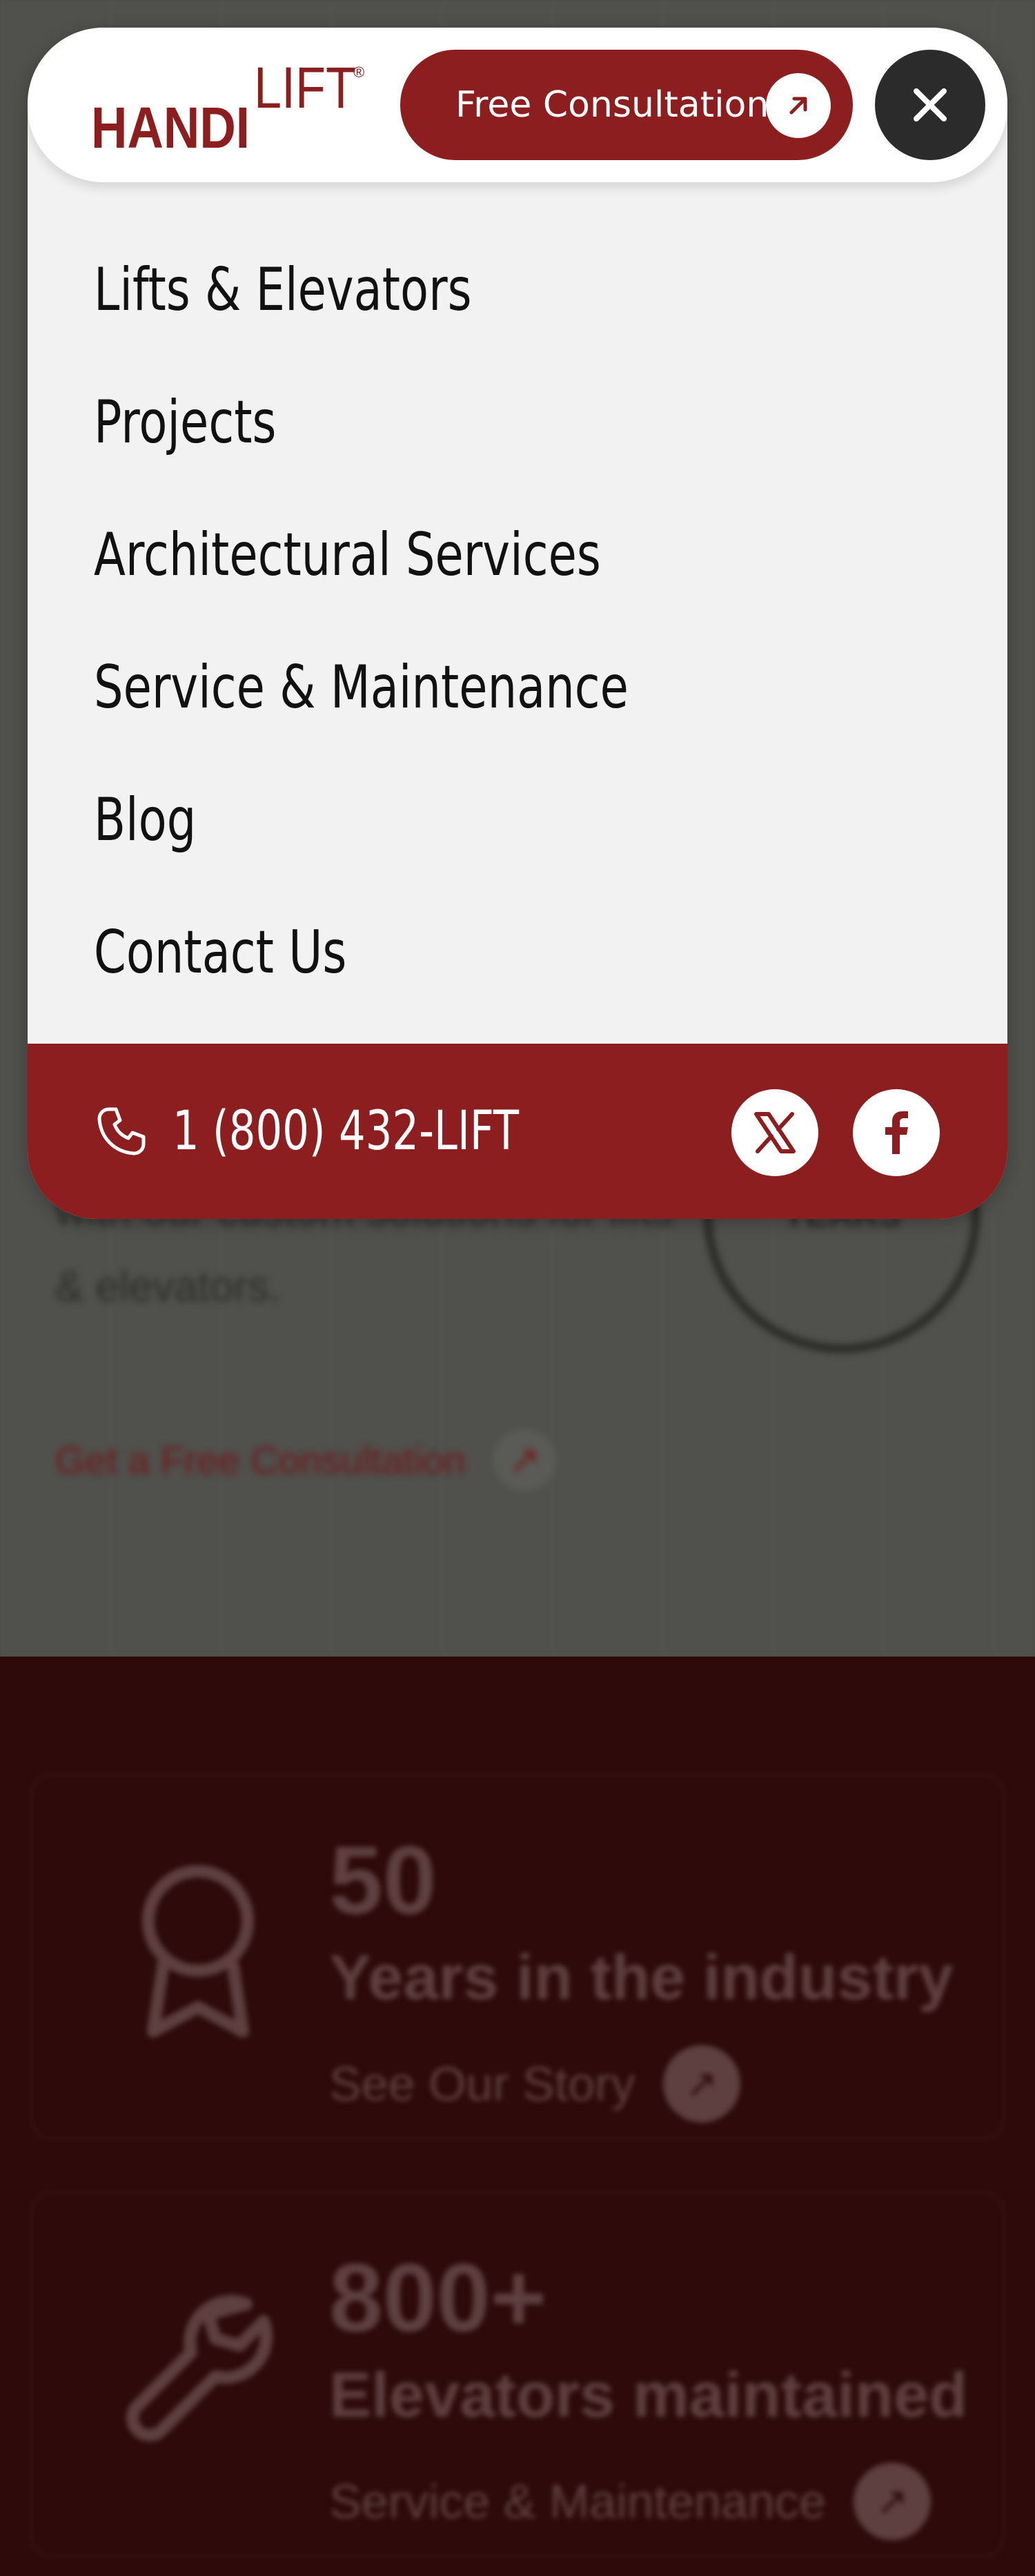  I want to click on award-ribbon-icon, so click(198, 1951).